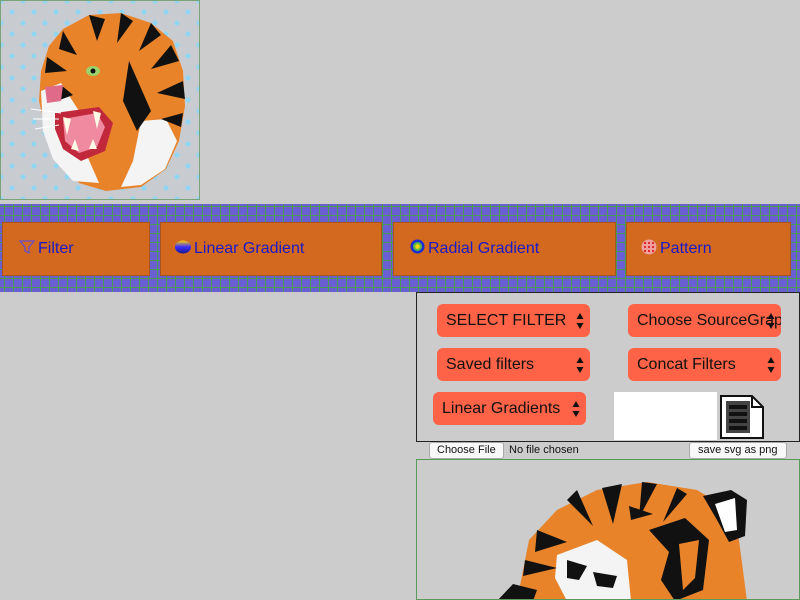 The width and height of the screenshot is (800, 600). Describe the element at coordinates (417, 249) in the screenshot. I see `radial-gradient-icon` at that location.